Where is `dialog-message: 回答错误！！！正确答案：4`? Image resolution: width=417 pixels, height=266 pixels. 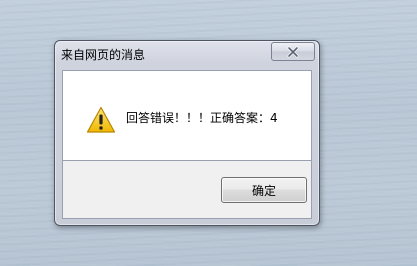
dialog-message: 回答错误！！！正确答案：4 is located at coordinates (202, 118).